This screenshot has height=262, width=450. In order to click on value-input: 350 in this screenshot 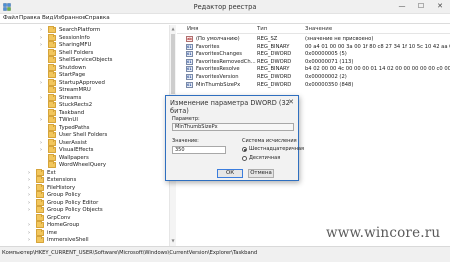, I will do `click(199, 150)`.